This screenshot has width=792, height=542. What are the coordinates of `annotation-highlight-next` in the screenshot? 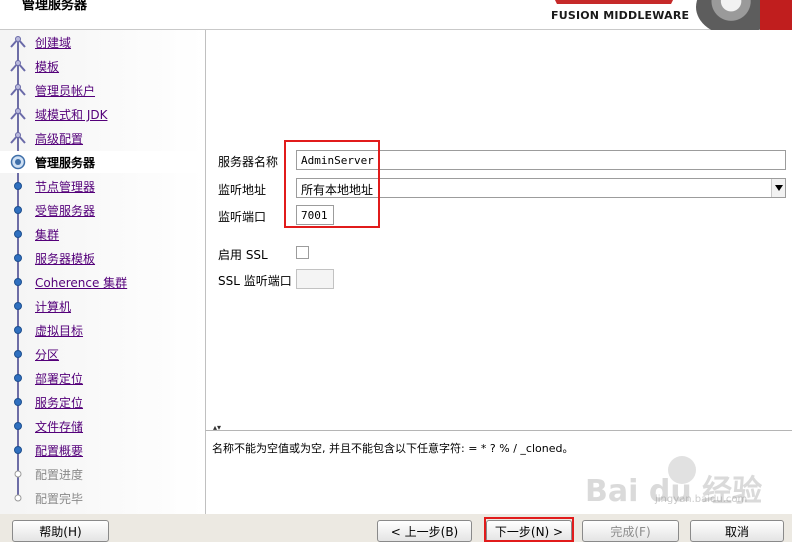 It's located at (529, 529).